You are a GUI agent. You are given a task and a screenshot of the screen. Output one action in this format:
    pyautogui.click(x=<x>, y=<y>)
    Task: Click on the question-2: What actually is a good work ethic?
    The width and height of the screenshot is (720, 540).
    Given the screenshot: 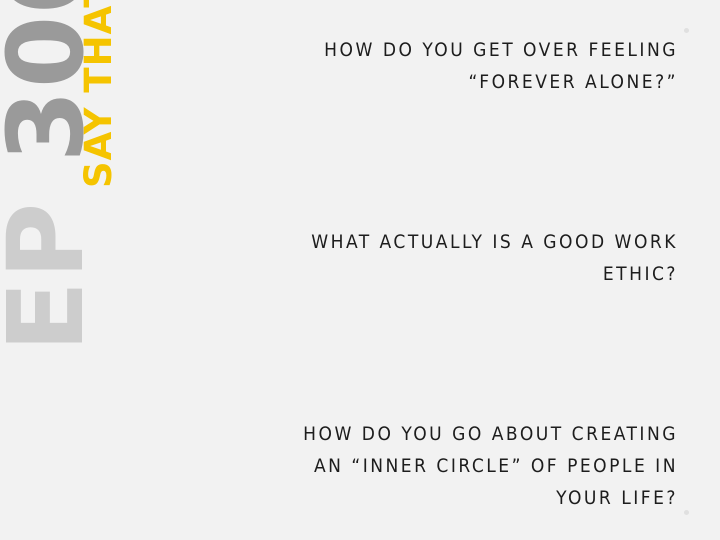 What is the action you would take?
    pyautogui.click(x=494, y=258)
    